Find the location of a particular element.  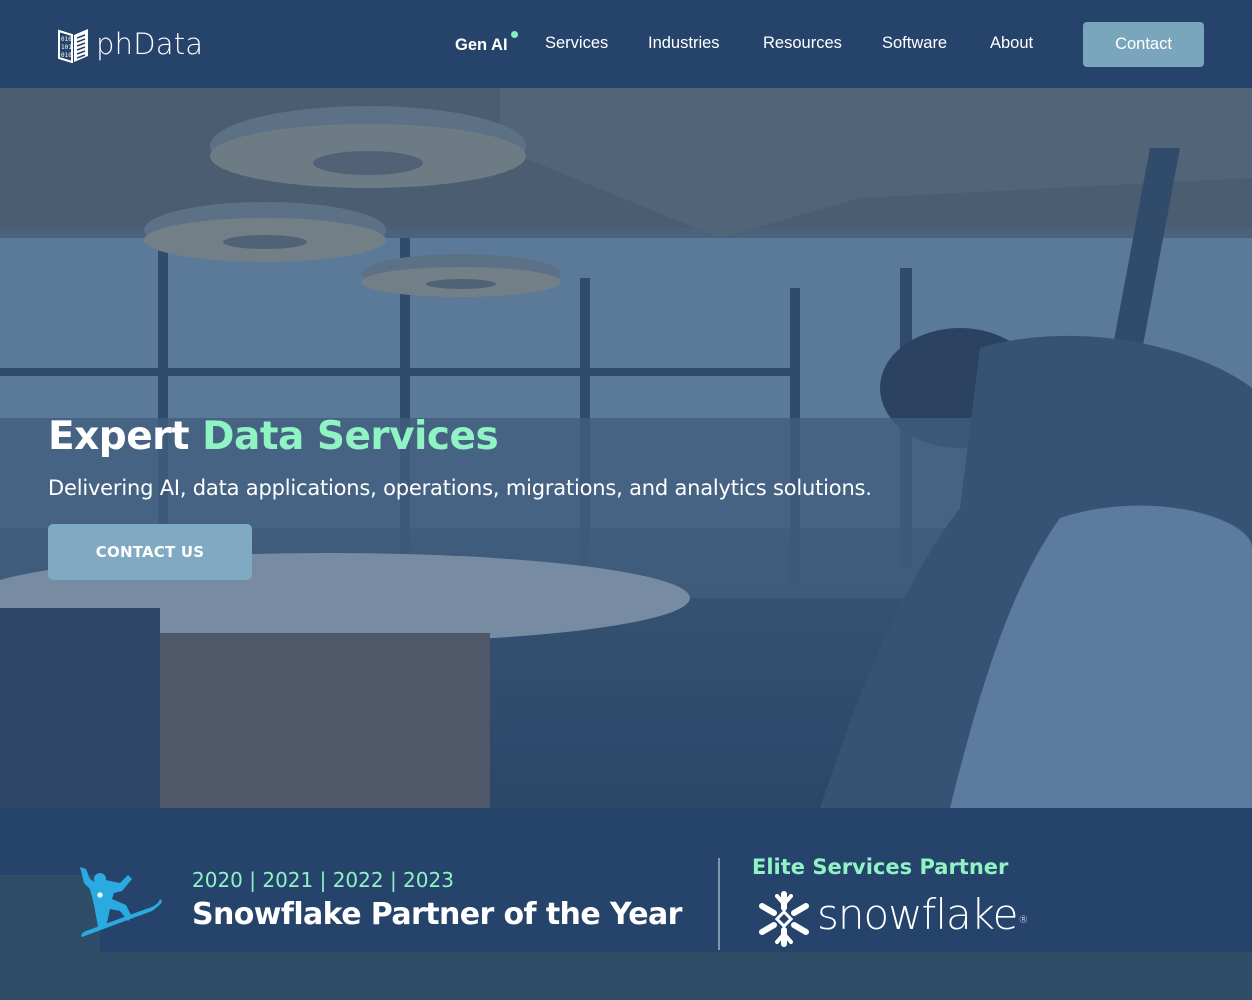

snowflake-icon is located at coordinates (784, 919).